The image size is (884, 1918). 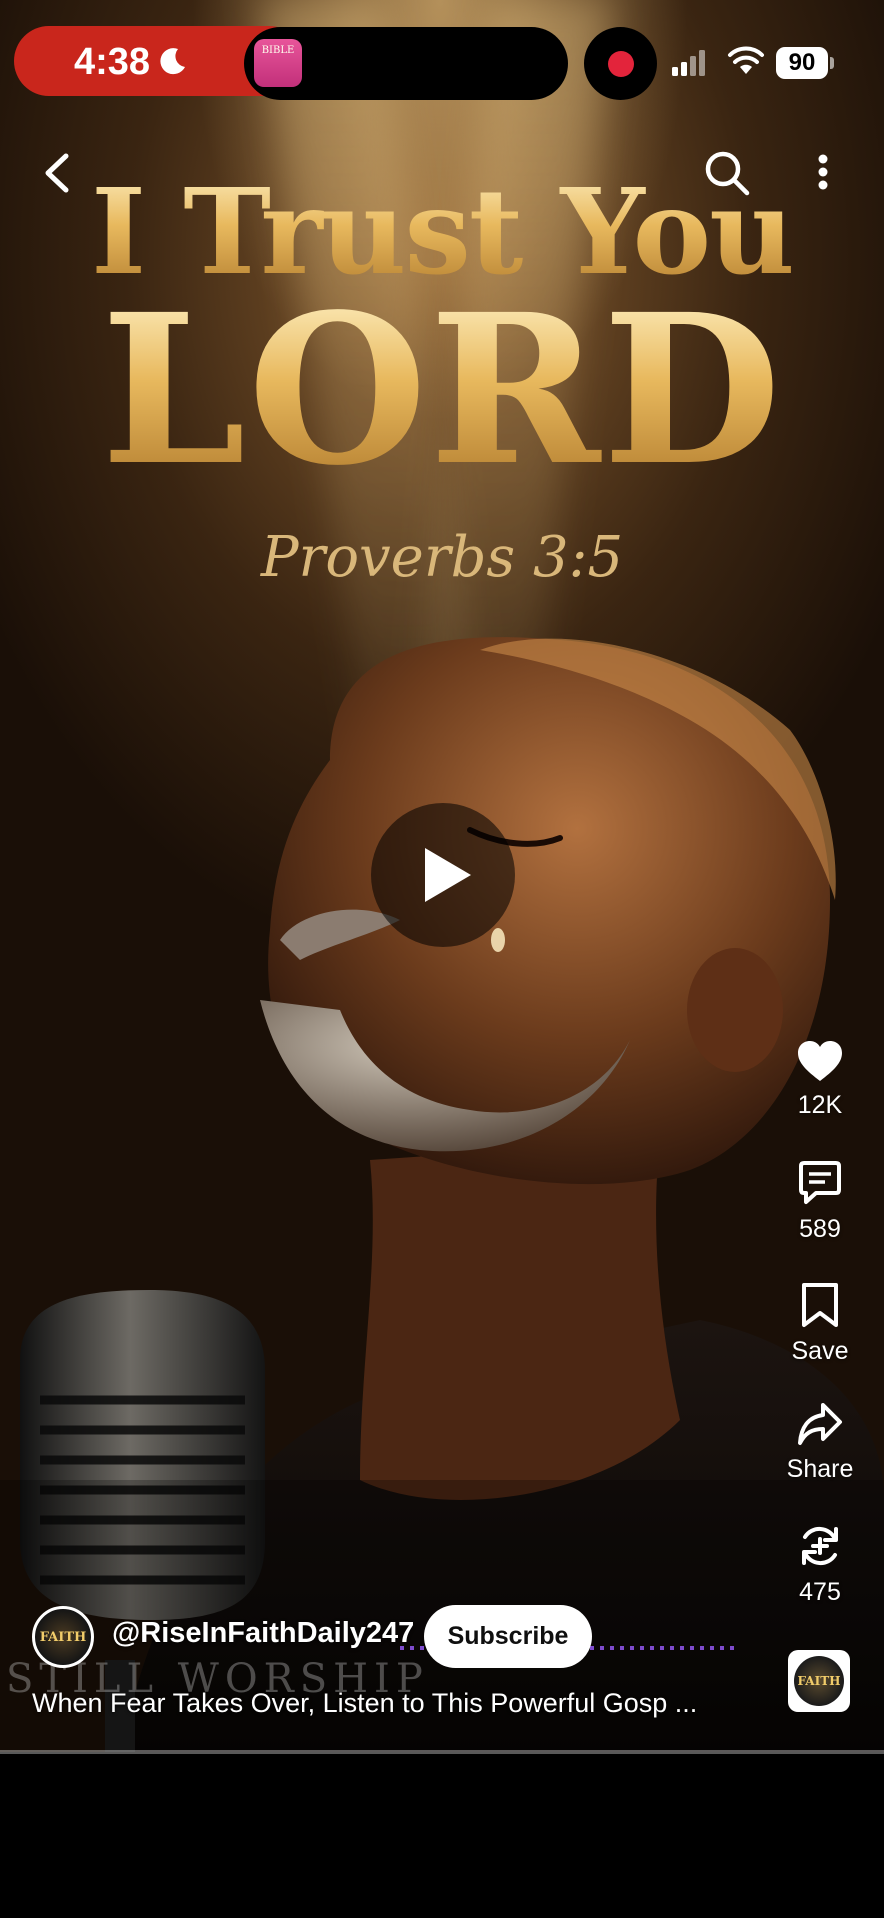 What do you see at coordinates (820, 1546) in the screenshot?
I see `remix-icon` at bounding box center [820, 1546].